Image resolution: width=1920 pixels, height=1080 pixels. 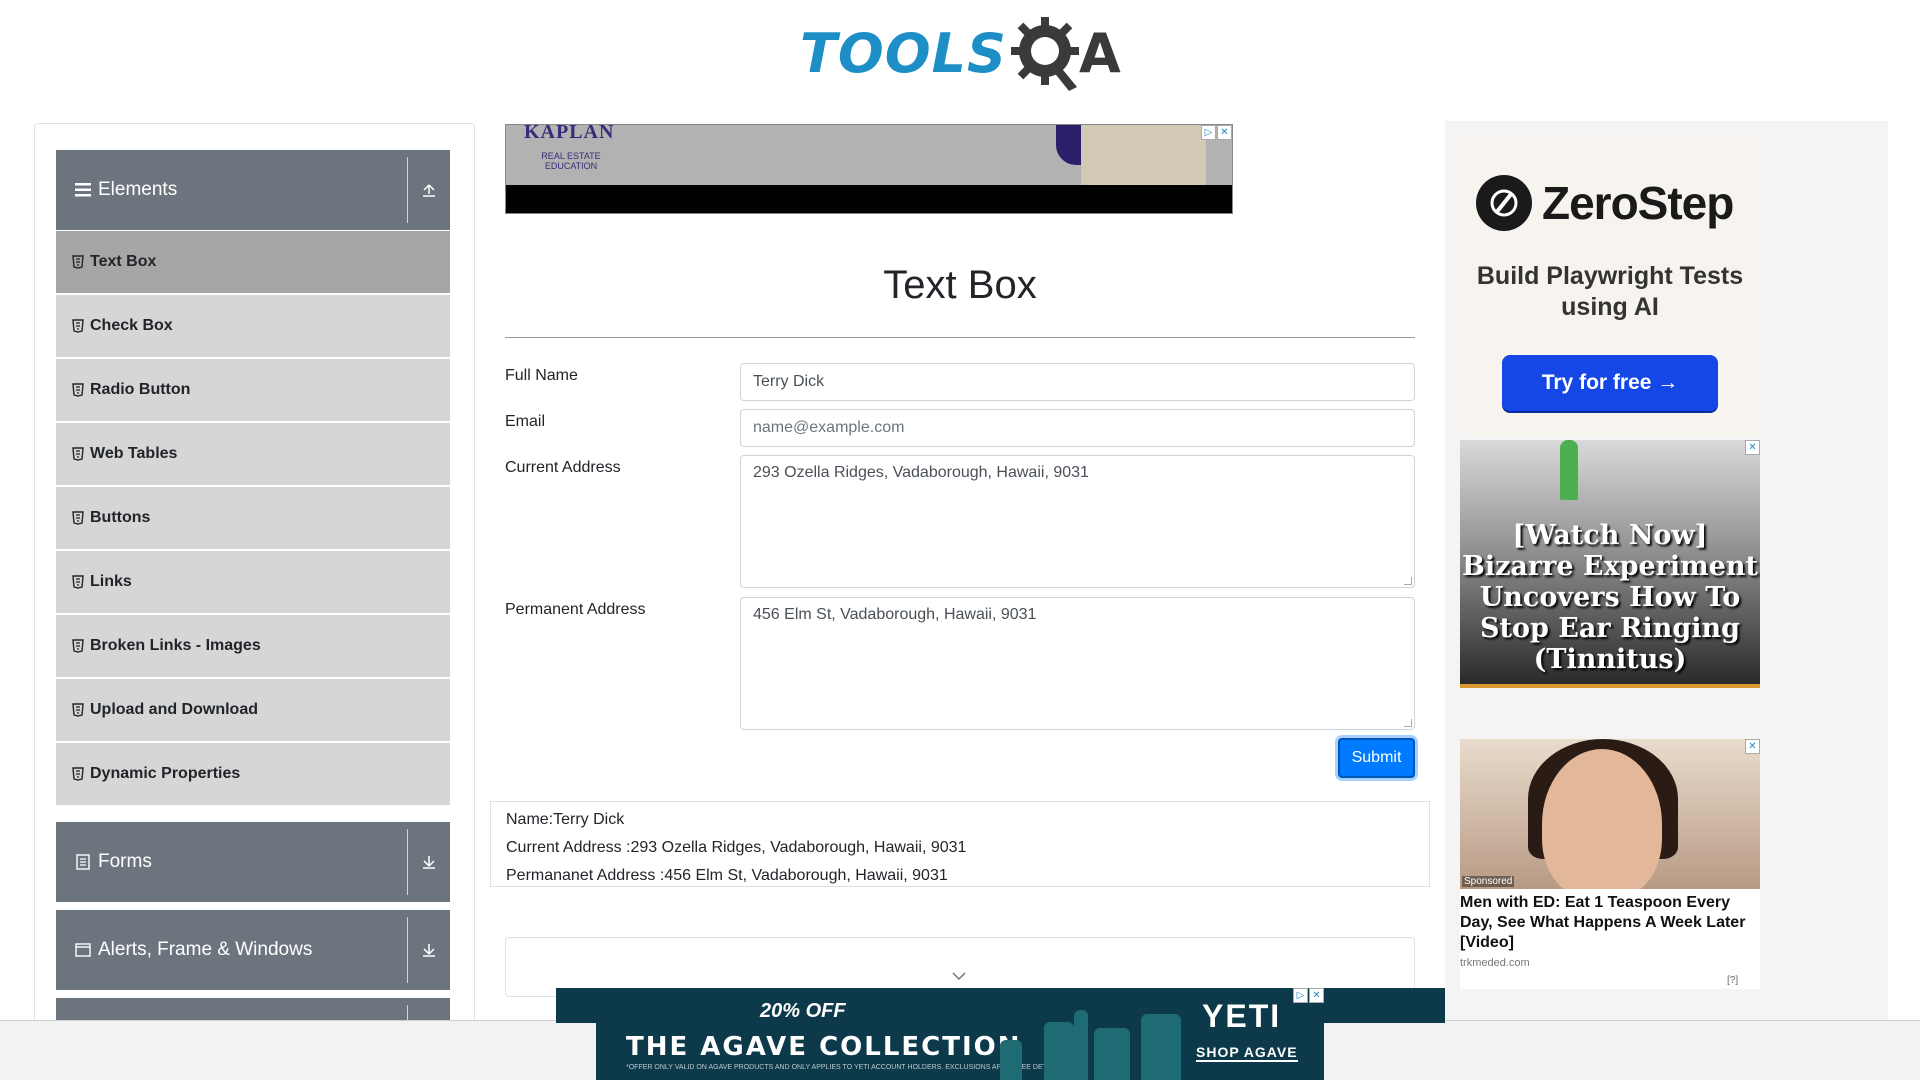 I want to click on sidebar-item-check-box: Check Box, so click(x=253, y=326).